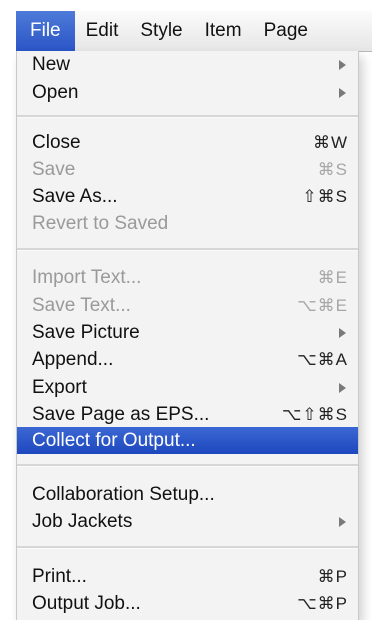  Describe the element at coordinates (187, 576) in the screenshot. I see `menu-item-print: Print... ⌘P` at that location.